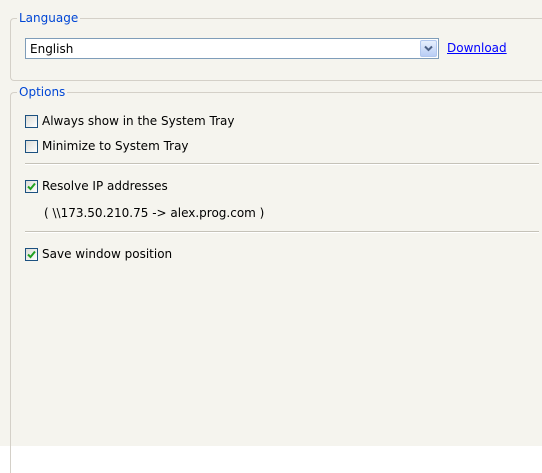 The image size is (542, 473). I want to click on minimize-to-tray-option: Minimize to System Tray, so click(107, 146).